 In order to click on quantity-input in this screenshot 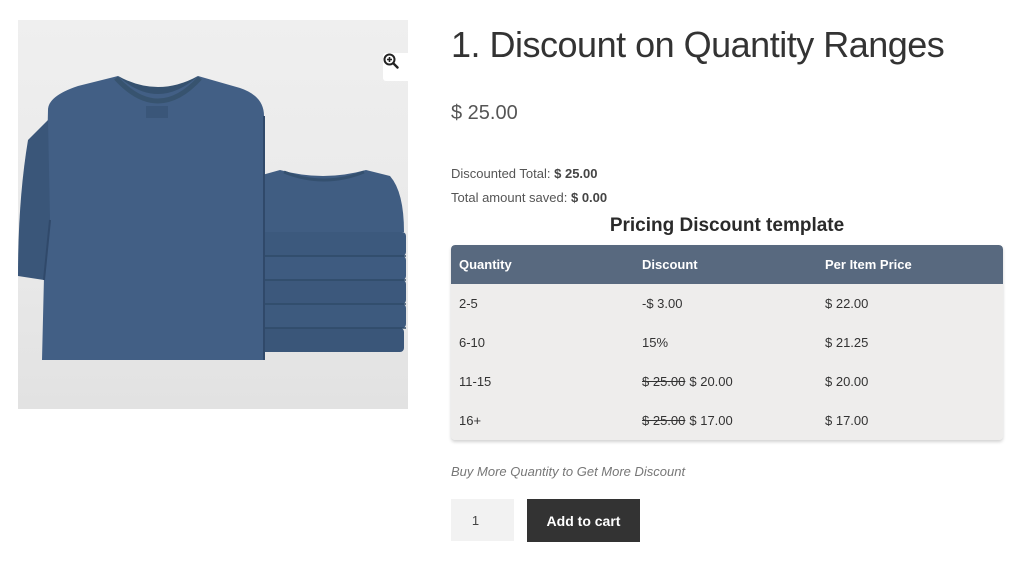, I will do `click(482, 520)`.